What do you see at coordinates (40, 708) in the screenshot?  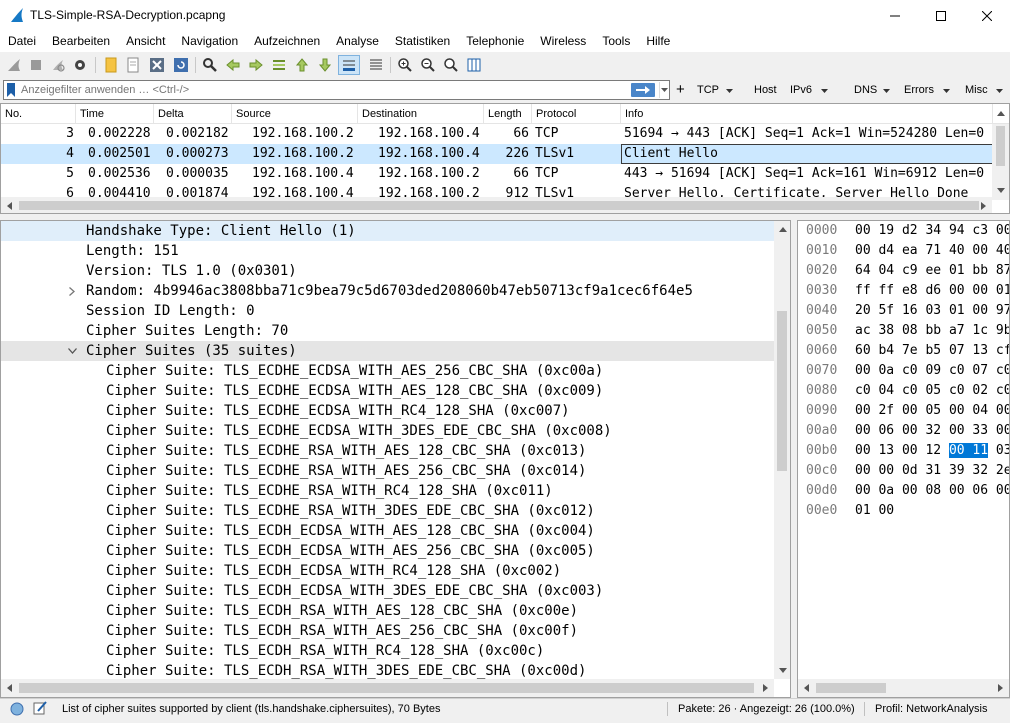 I see `capture-comment-icon` at bounding box center [40, 708].